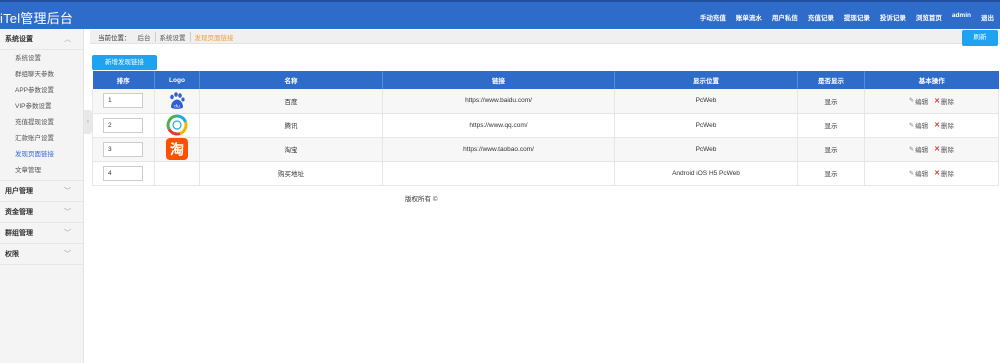  Describe the element at coordinates (67, 39) in the screenshot. I see `chevron-up-icon: ︿` at that location.